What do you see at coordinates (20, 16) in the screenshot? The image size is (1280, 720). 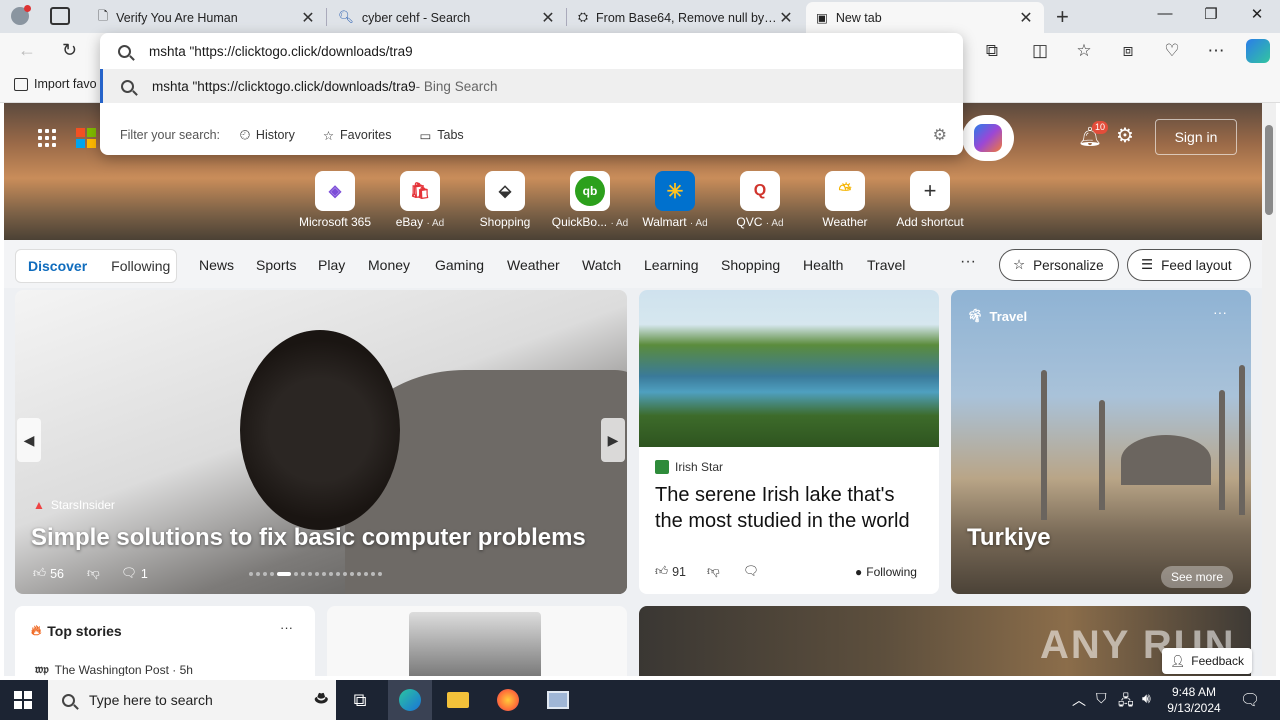 I see `profile-button` at bounding box center [20, 16].